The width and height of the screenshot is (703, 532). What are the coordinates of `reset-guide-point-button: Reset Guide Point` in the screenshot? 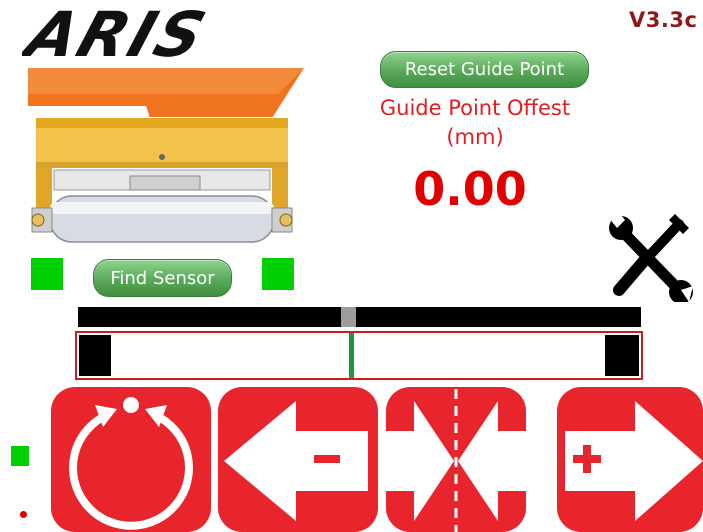 It's located at (484, 69).